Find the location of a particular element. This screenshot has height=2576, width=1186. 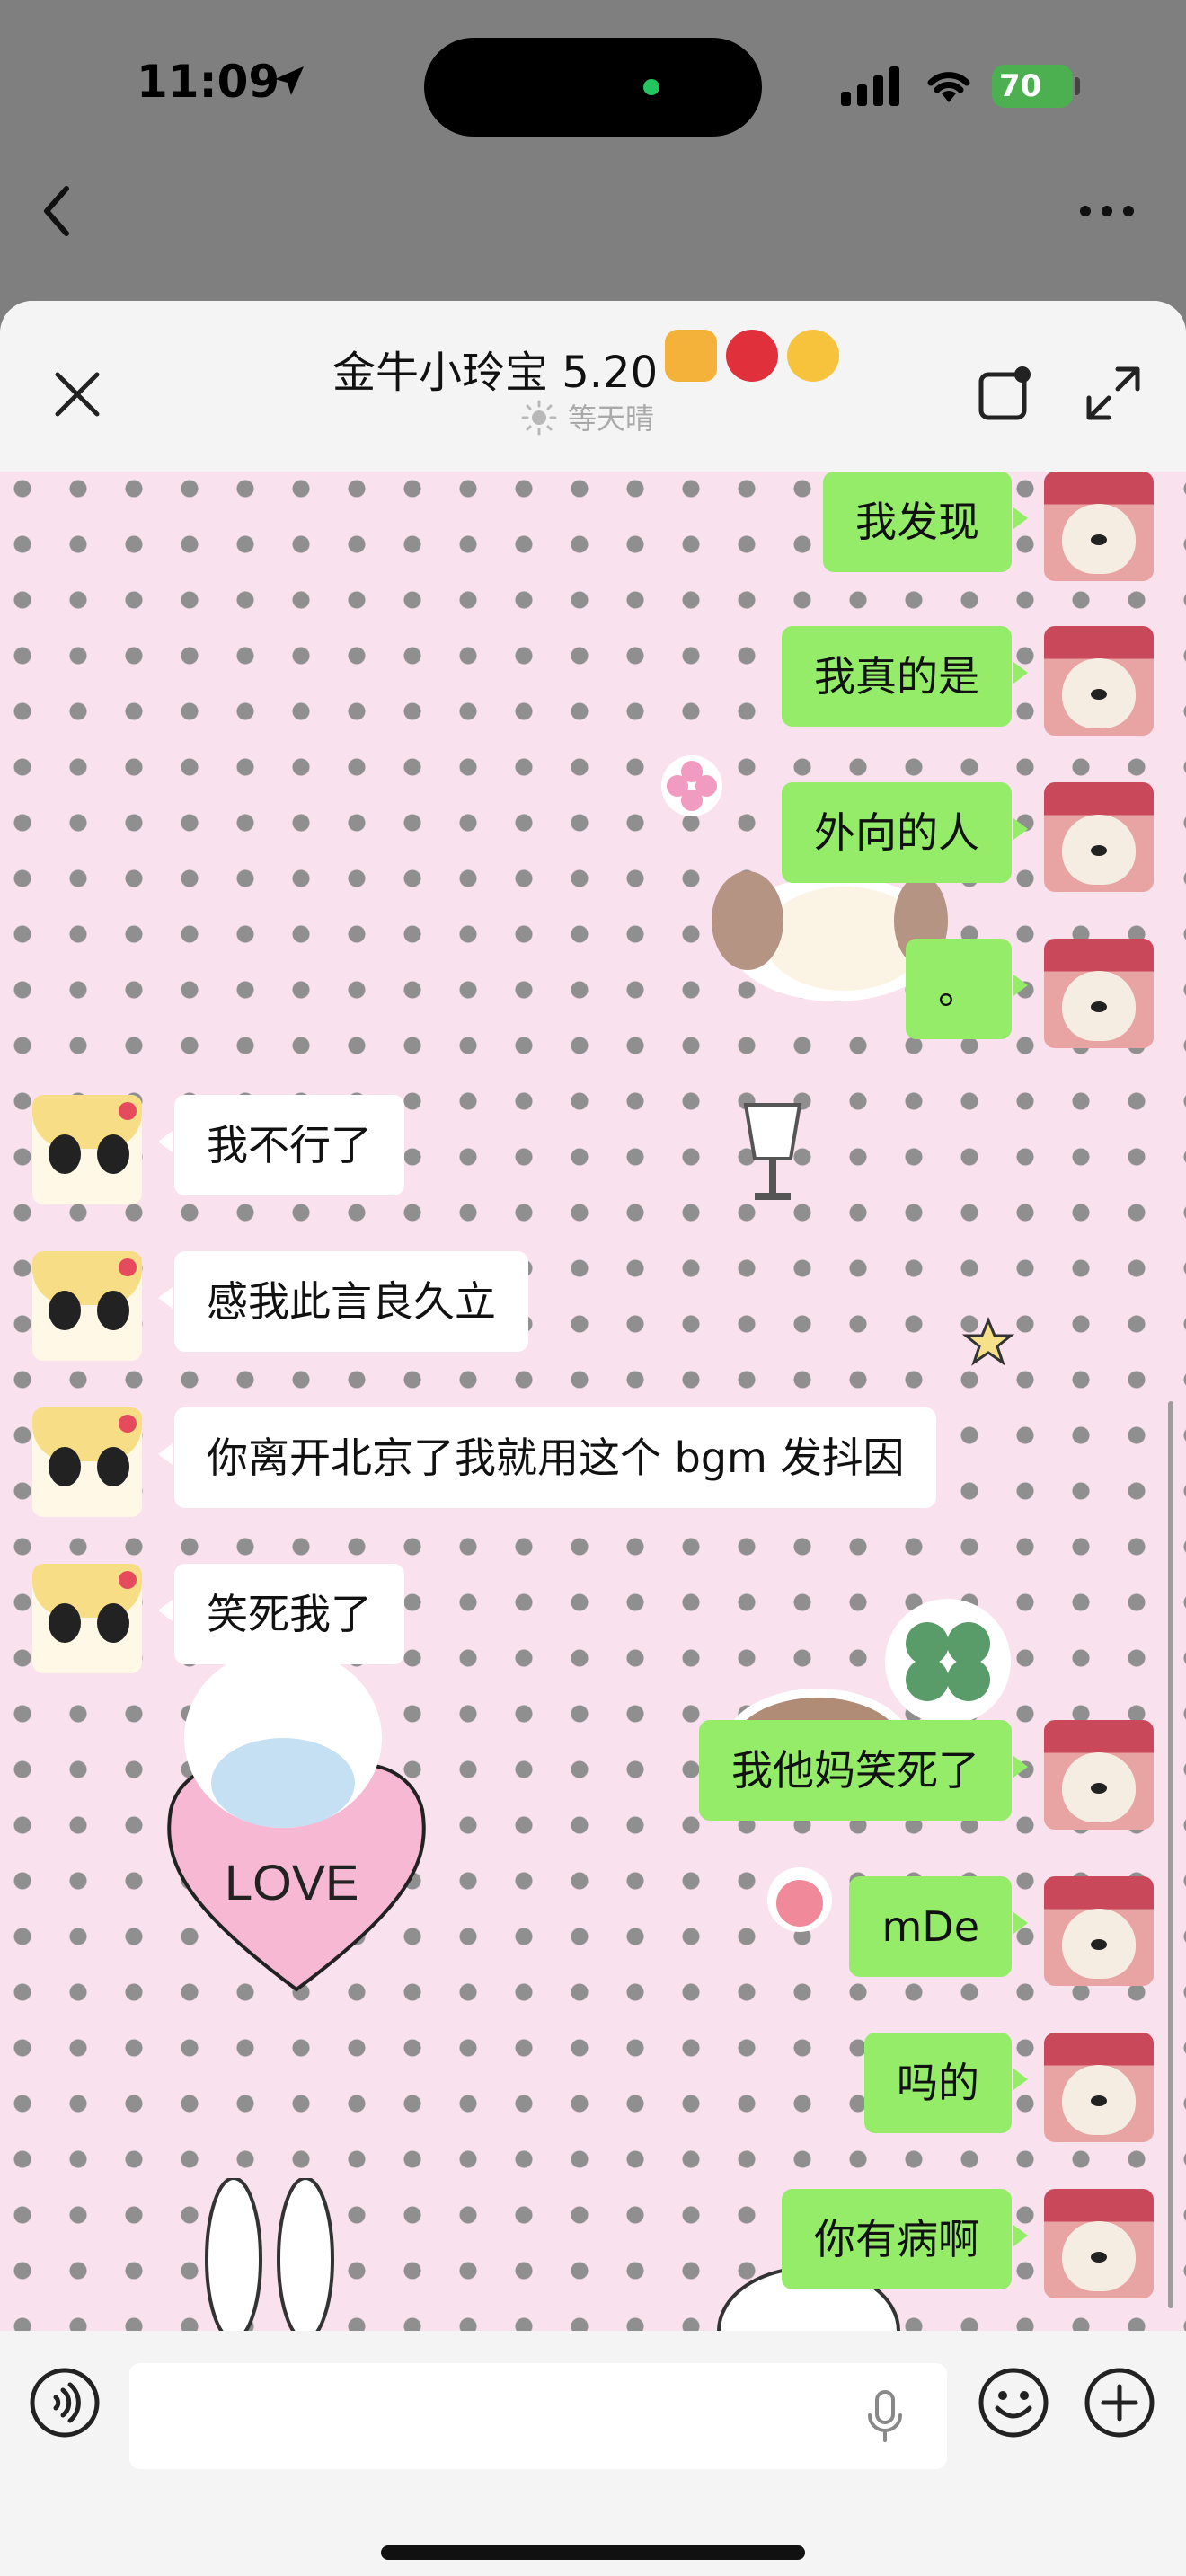

emoji-icon is located at coordinates (1013, 2403).